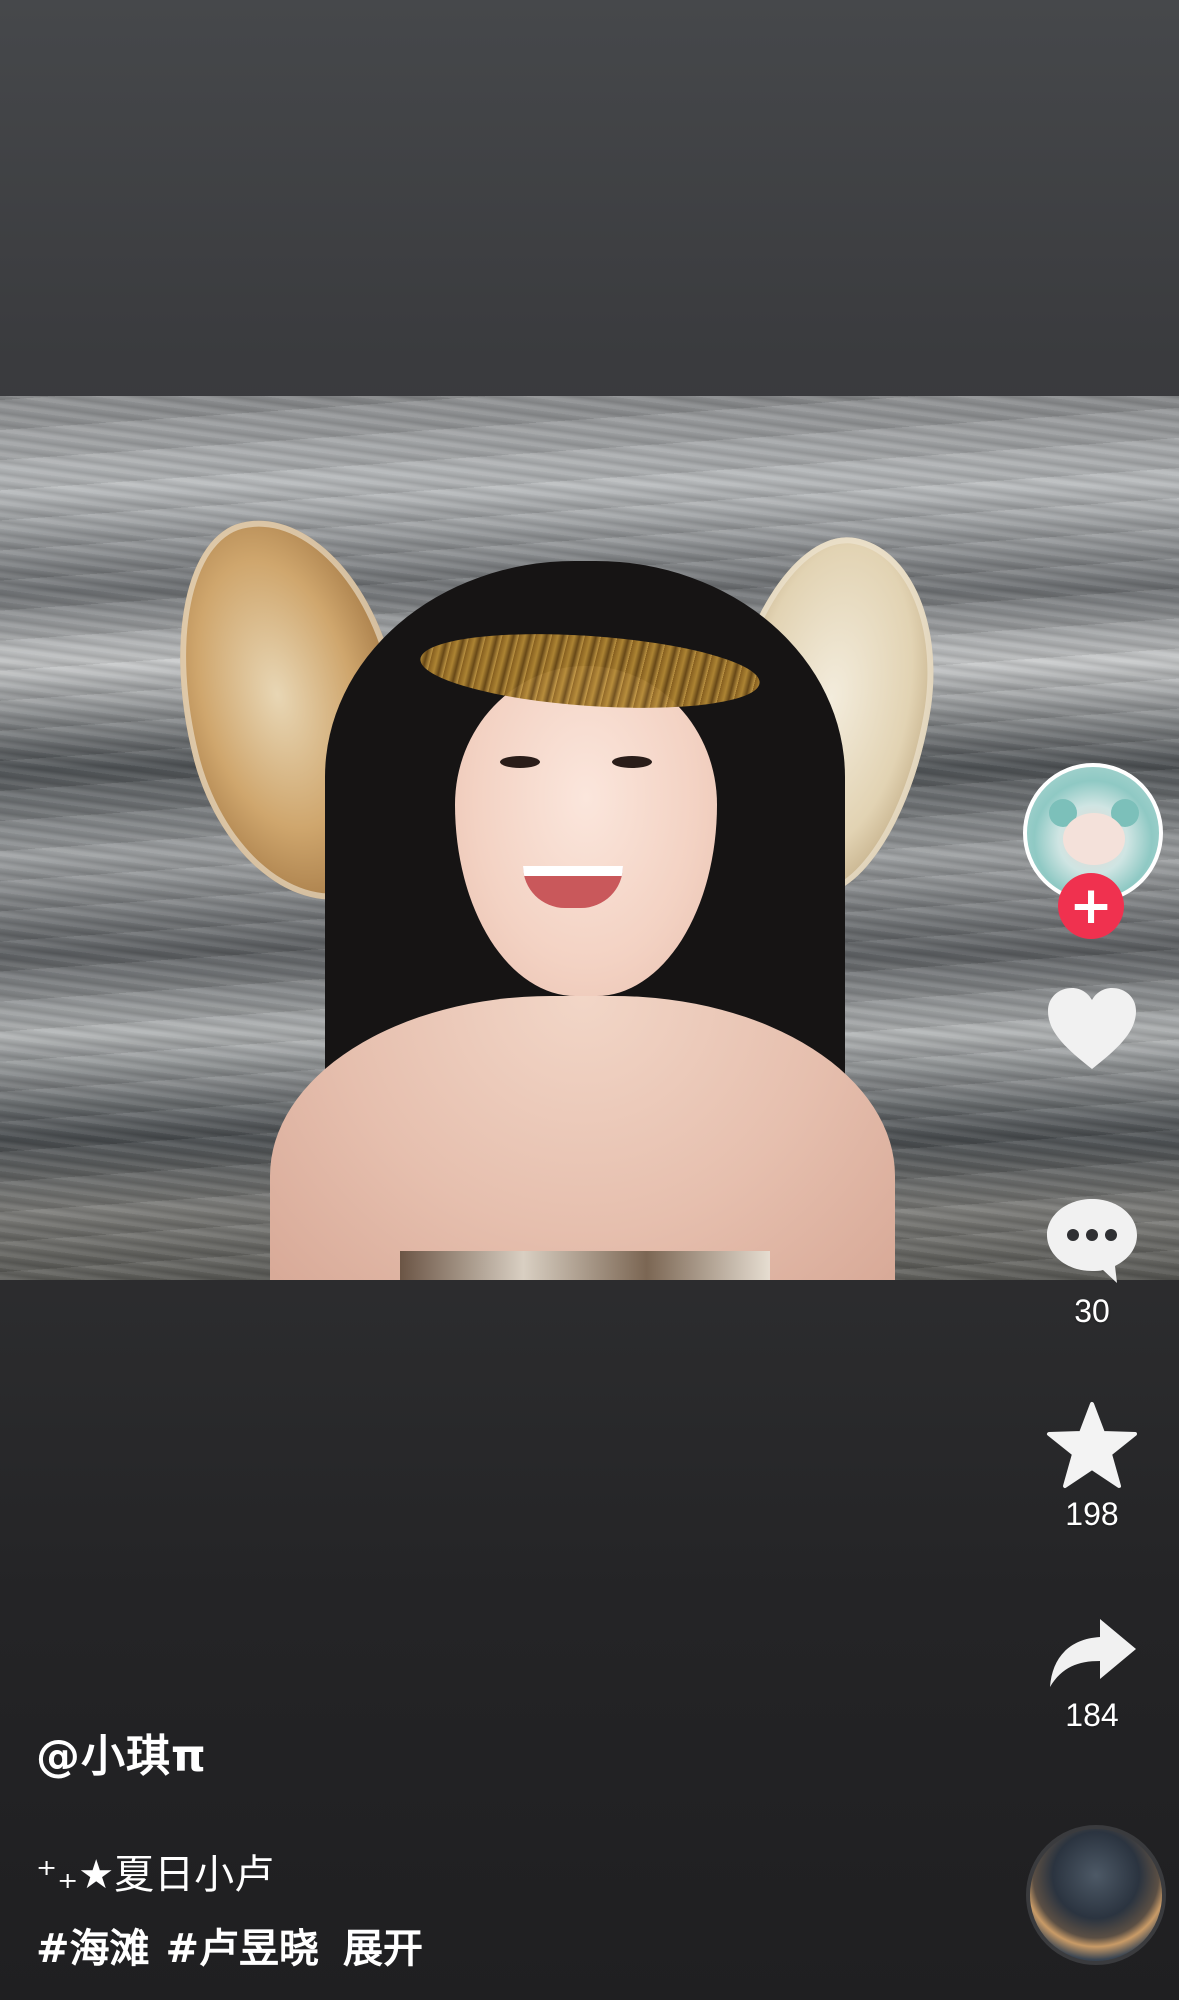 This screenshot has height=2000, width=1179. What do you see at coordinates (1092, 1514) in the screenshot?
I see `favorite-count: 198` at bounding box center [1092, 1514].